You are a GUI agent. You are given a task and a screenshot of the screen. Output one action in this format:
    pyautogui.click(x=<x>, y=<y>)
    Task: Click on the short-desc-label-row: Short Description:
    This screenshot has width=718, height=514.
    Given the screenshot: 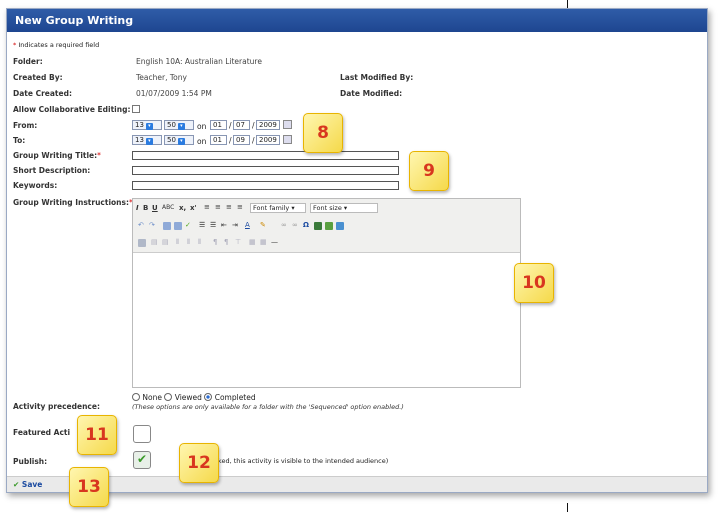 What is the action you would take?
    pyautogui.click(x=51, y=170)
    